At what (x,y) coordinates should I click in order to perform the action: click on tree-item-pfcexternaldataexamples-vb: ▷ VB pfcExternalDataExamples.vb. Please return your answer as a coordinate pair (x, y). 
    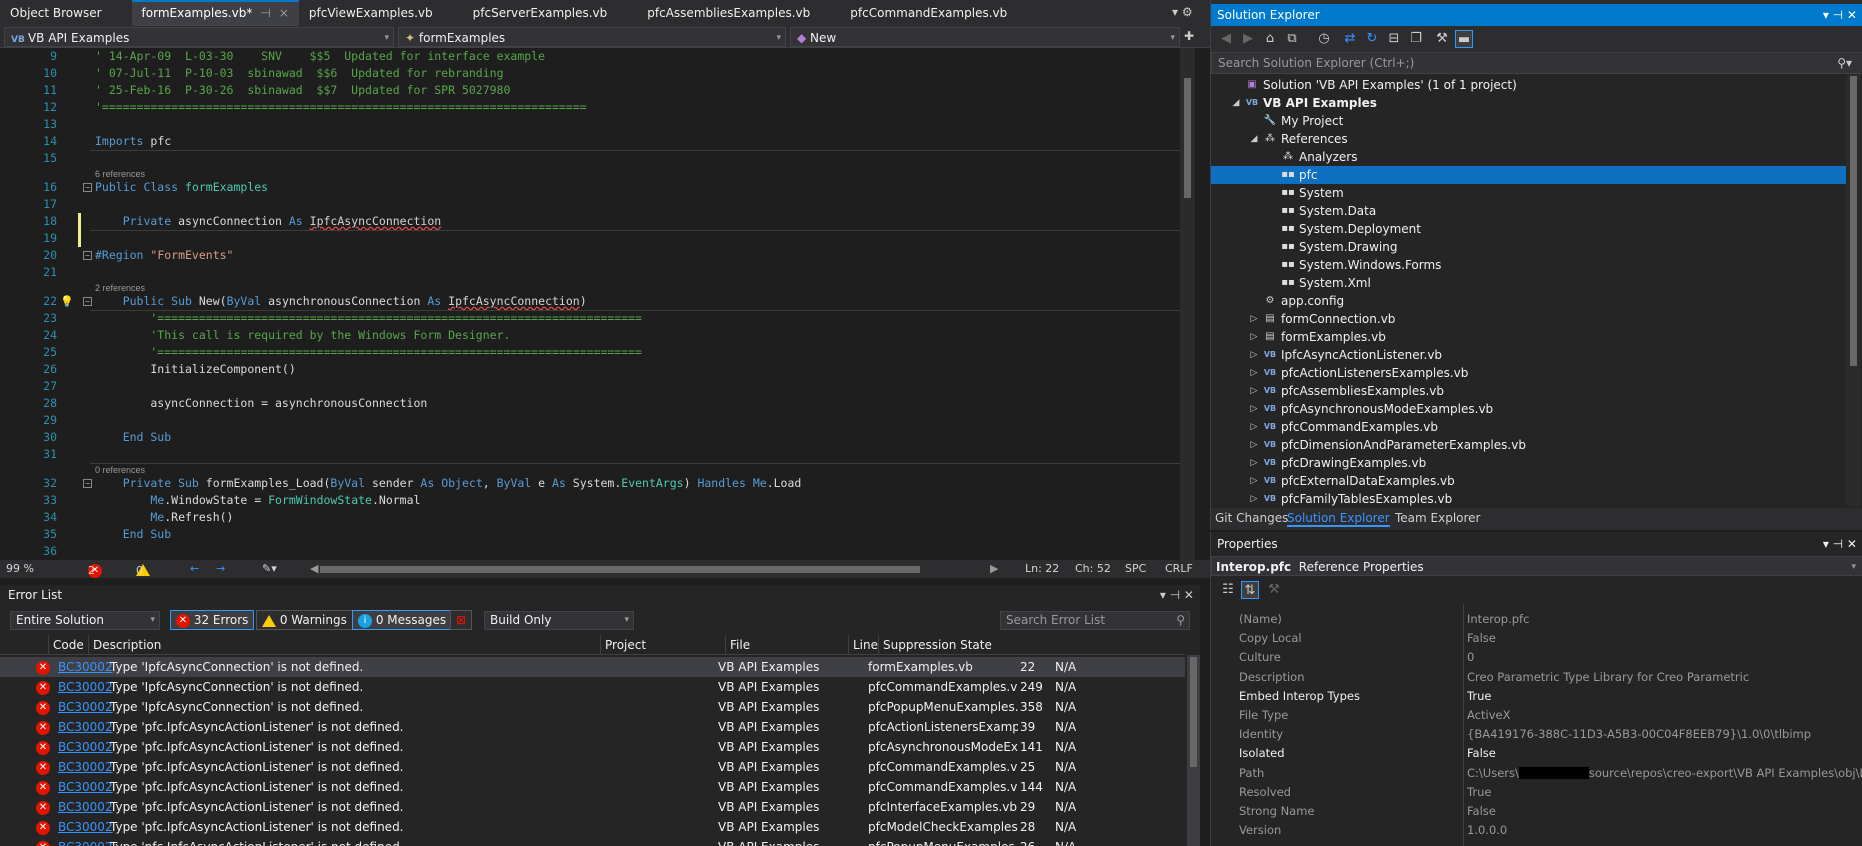
    Looking at the image, I should click on (1531, 481).